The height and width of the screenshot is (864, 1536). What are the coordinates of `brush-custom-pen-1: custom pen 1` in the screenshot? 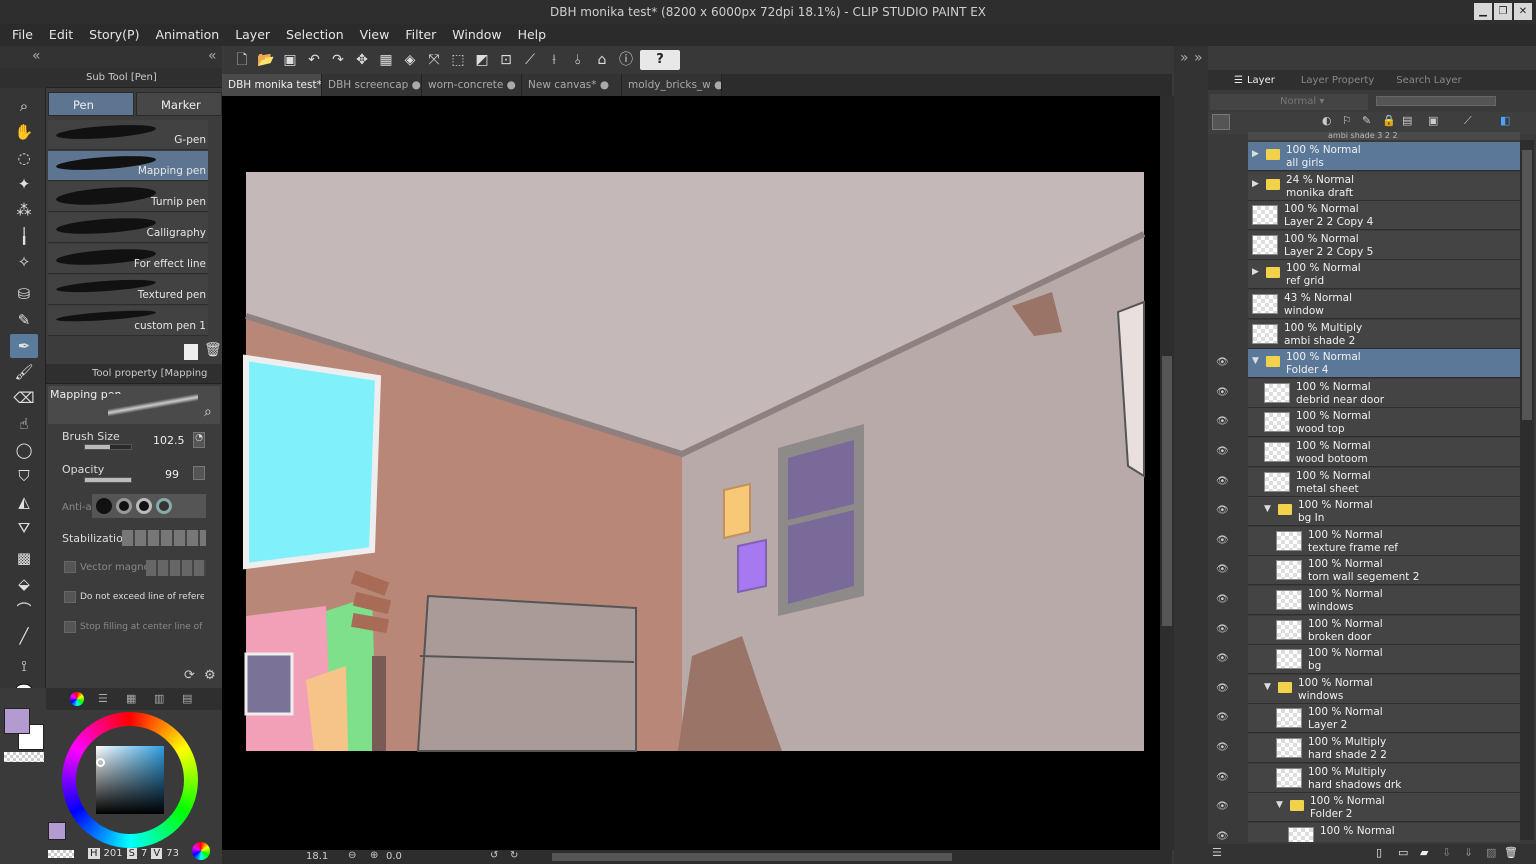 It's located at (128, 321).